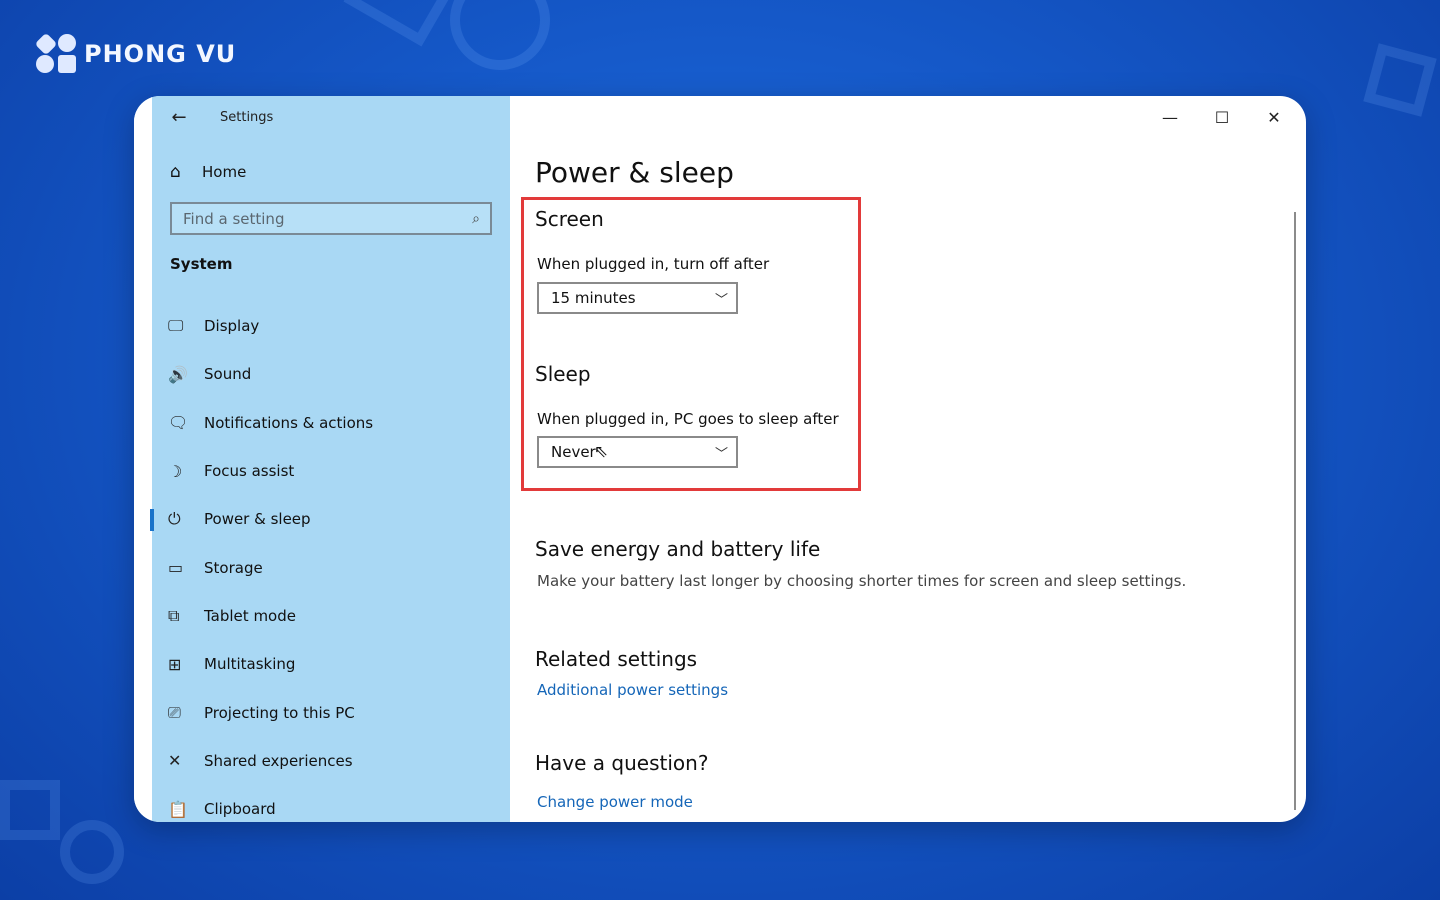 Image resolution: width=1440 pixels, height=900 pixels. I want to click on sidebar-item-projecting: ⎚ Projecting to this PC, so click(331, 712).